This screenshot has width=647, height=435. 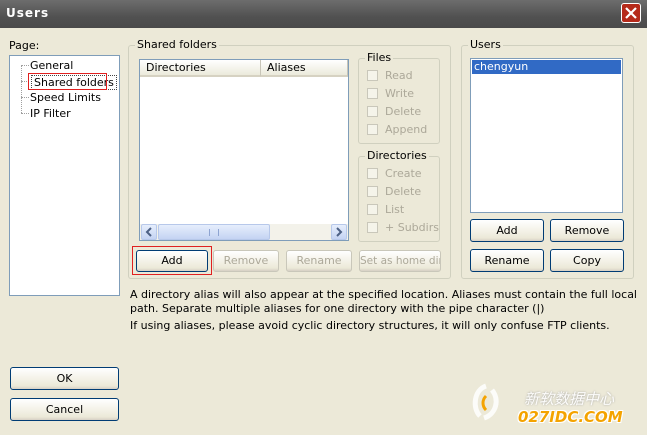 I want to click on remove-user-button: Remove, so click(x=587, y=230).